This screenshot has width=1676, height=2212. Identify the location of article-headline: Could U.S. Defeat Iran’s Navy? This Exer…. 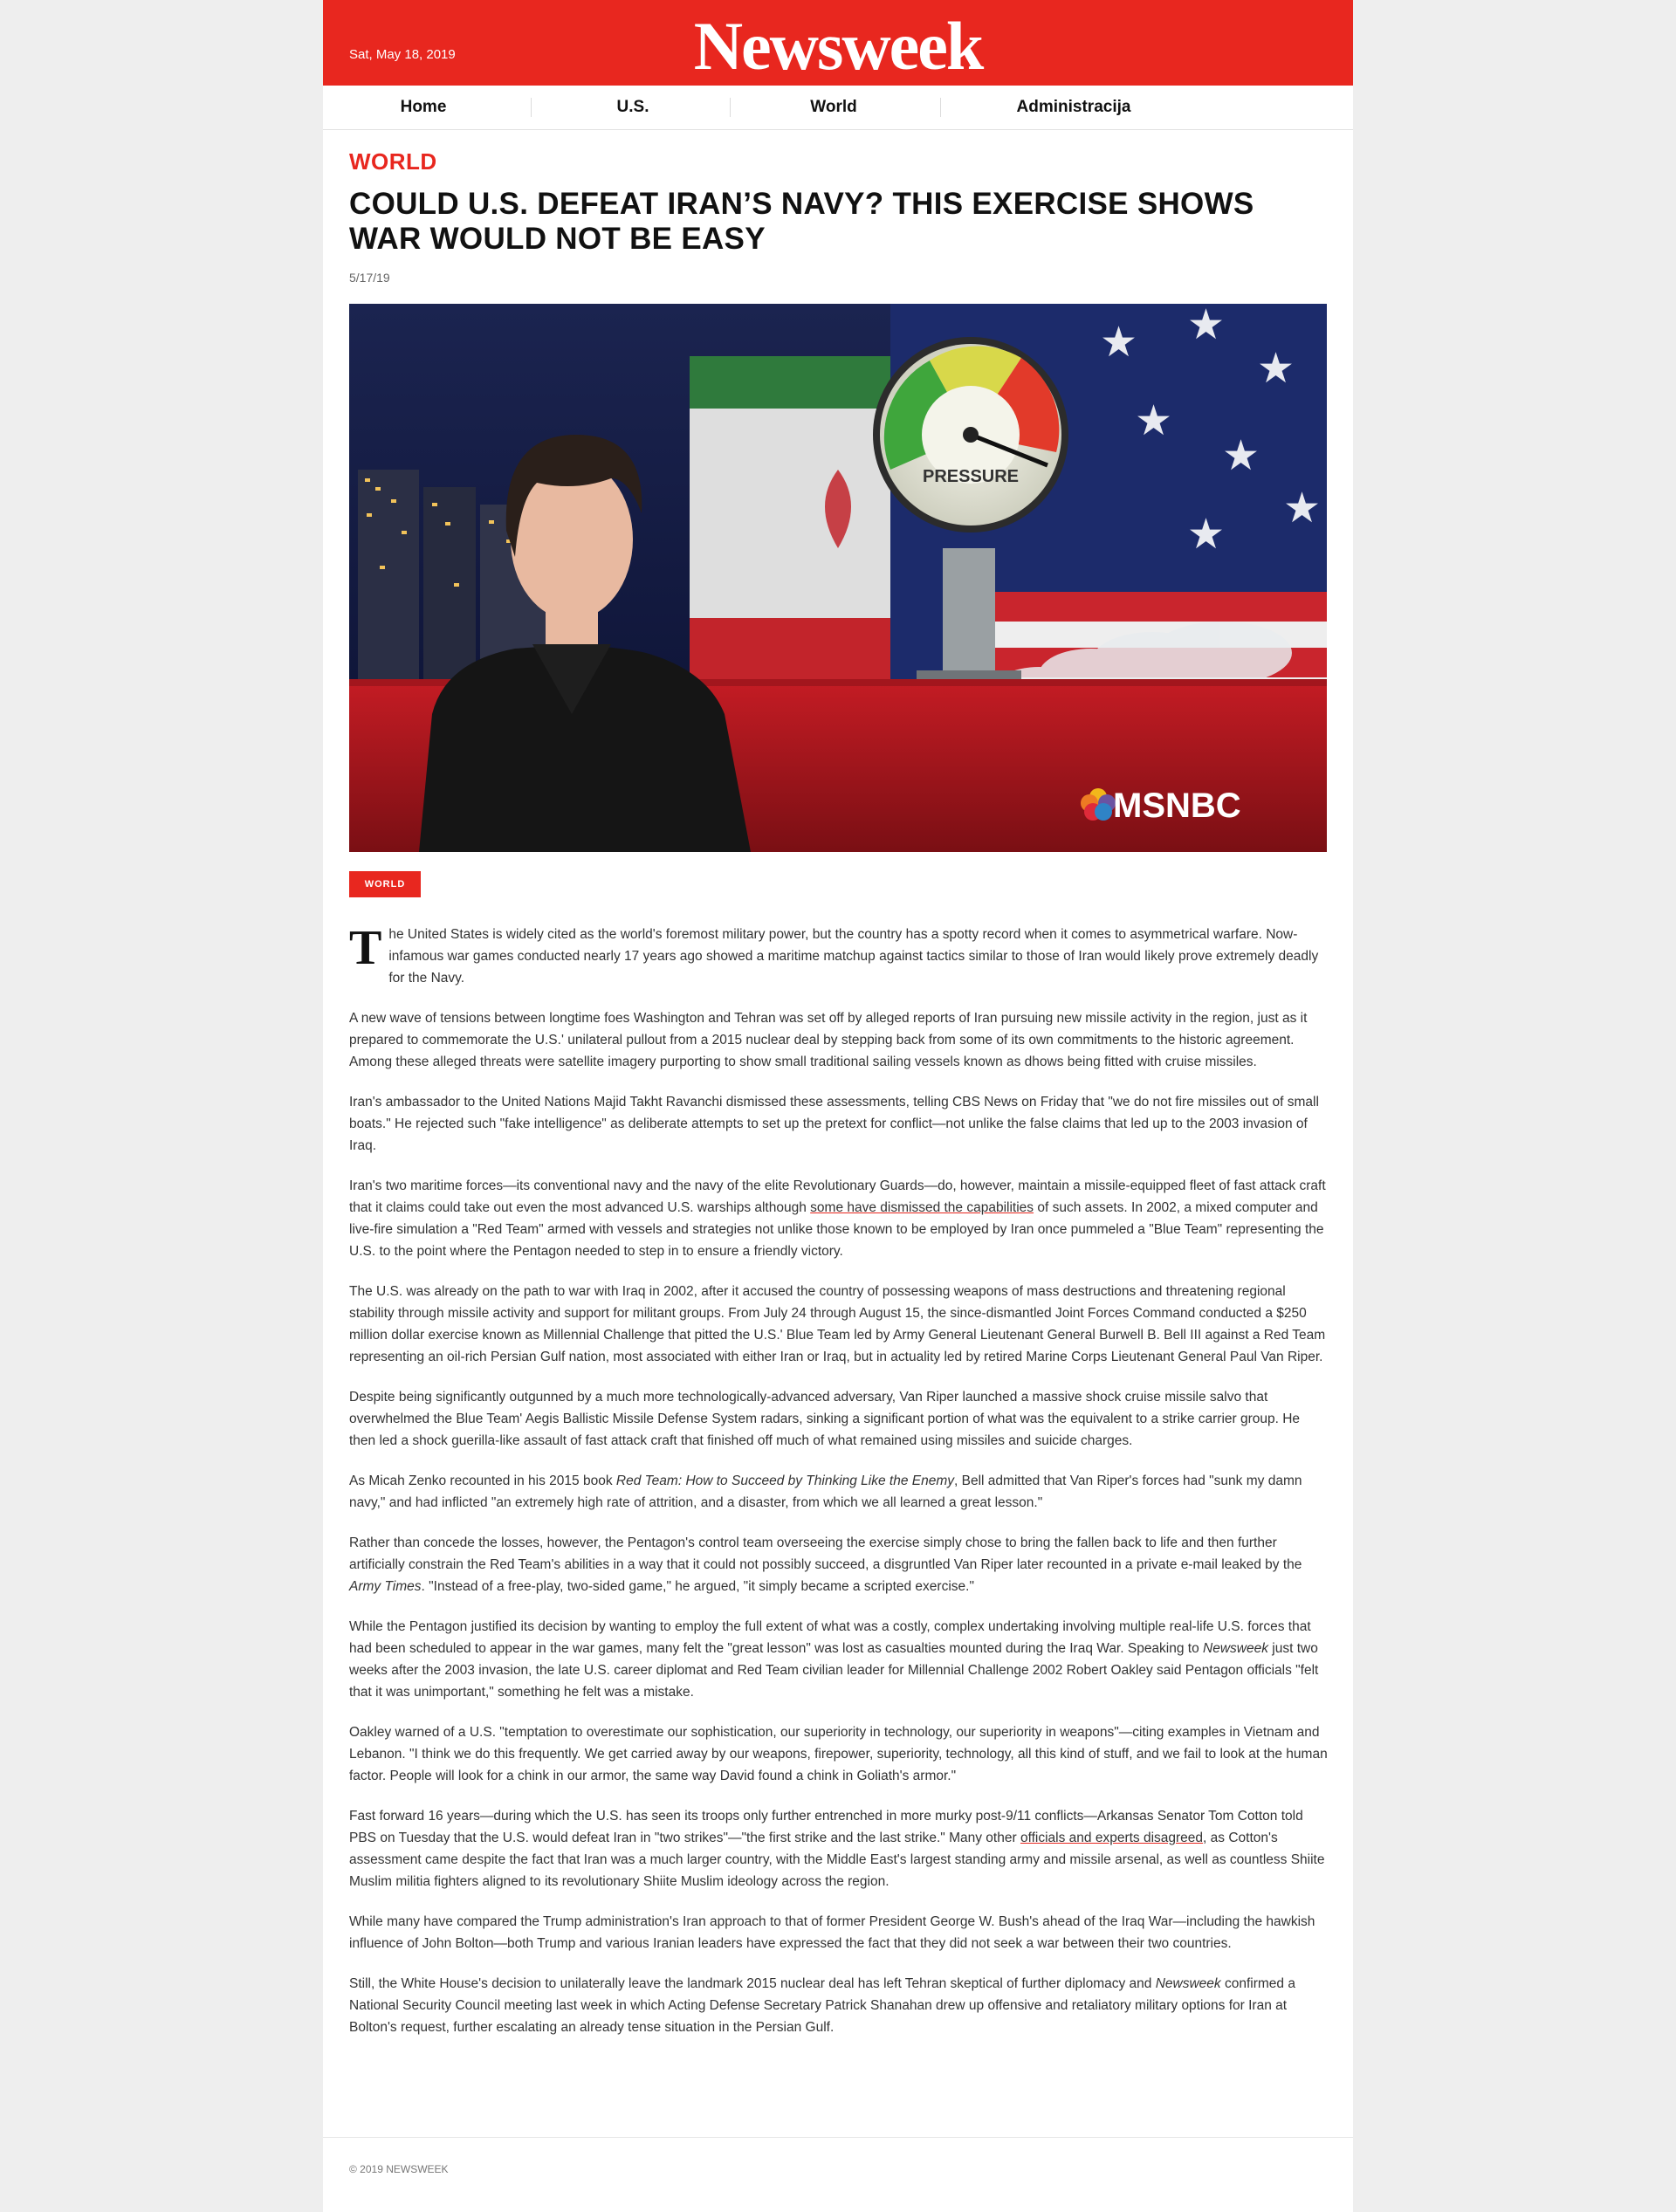
(801, 221).